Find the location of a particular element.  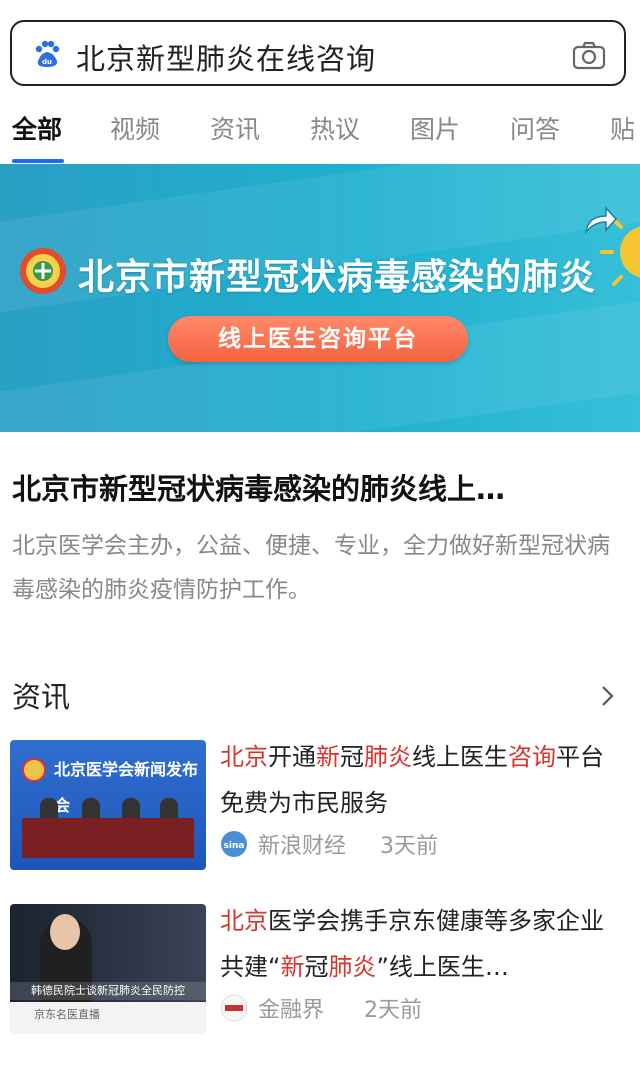

thumbnail-caption: 韩德民院士谈新冠肺炎全民防控 is located at coordinates (108, 991).